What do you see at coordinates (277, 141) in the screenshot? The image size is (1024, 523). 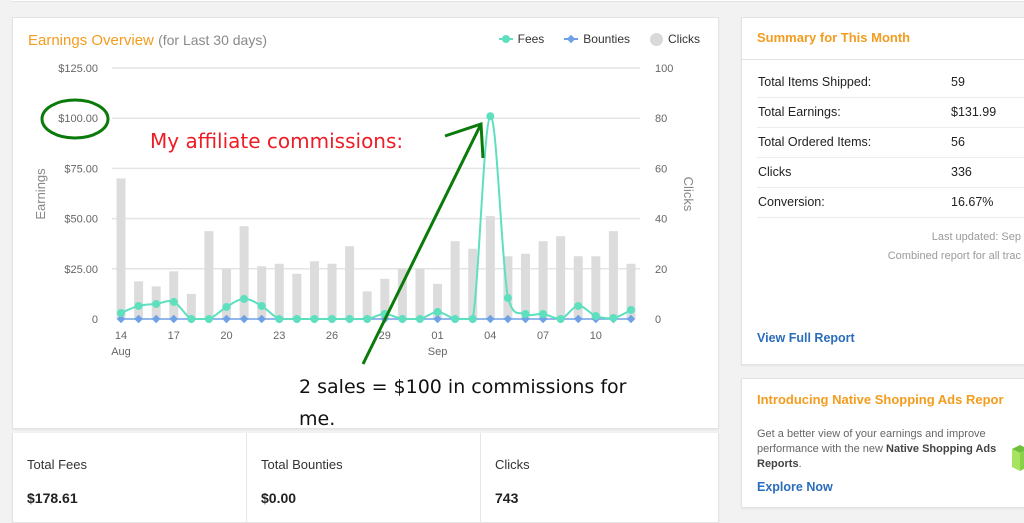 I see `annotation-headline: My affiliate commissions:` at bounding box center [277, 141].